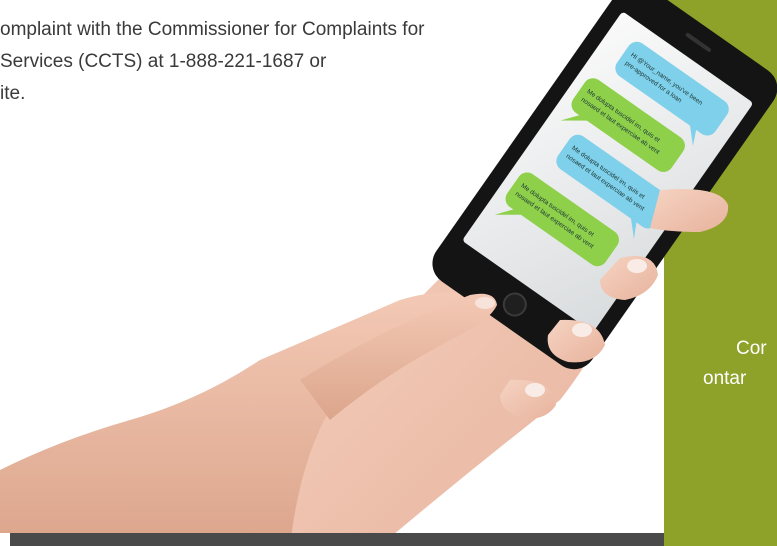 The height and width of the screenshot is (546, 777). I want to click on fingernail, so click(485, 303).